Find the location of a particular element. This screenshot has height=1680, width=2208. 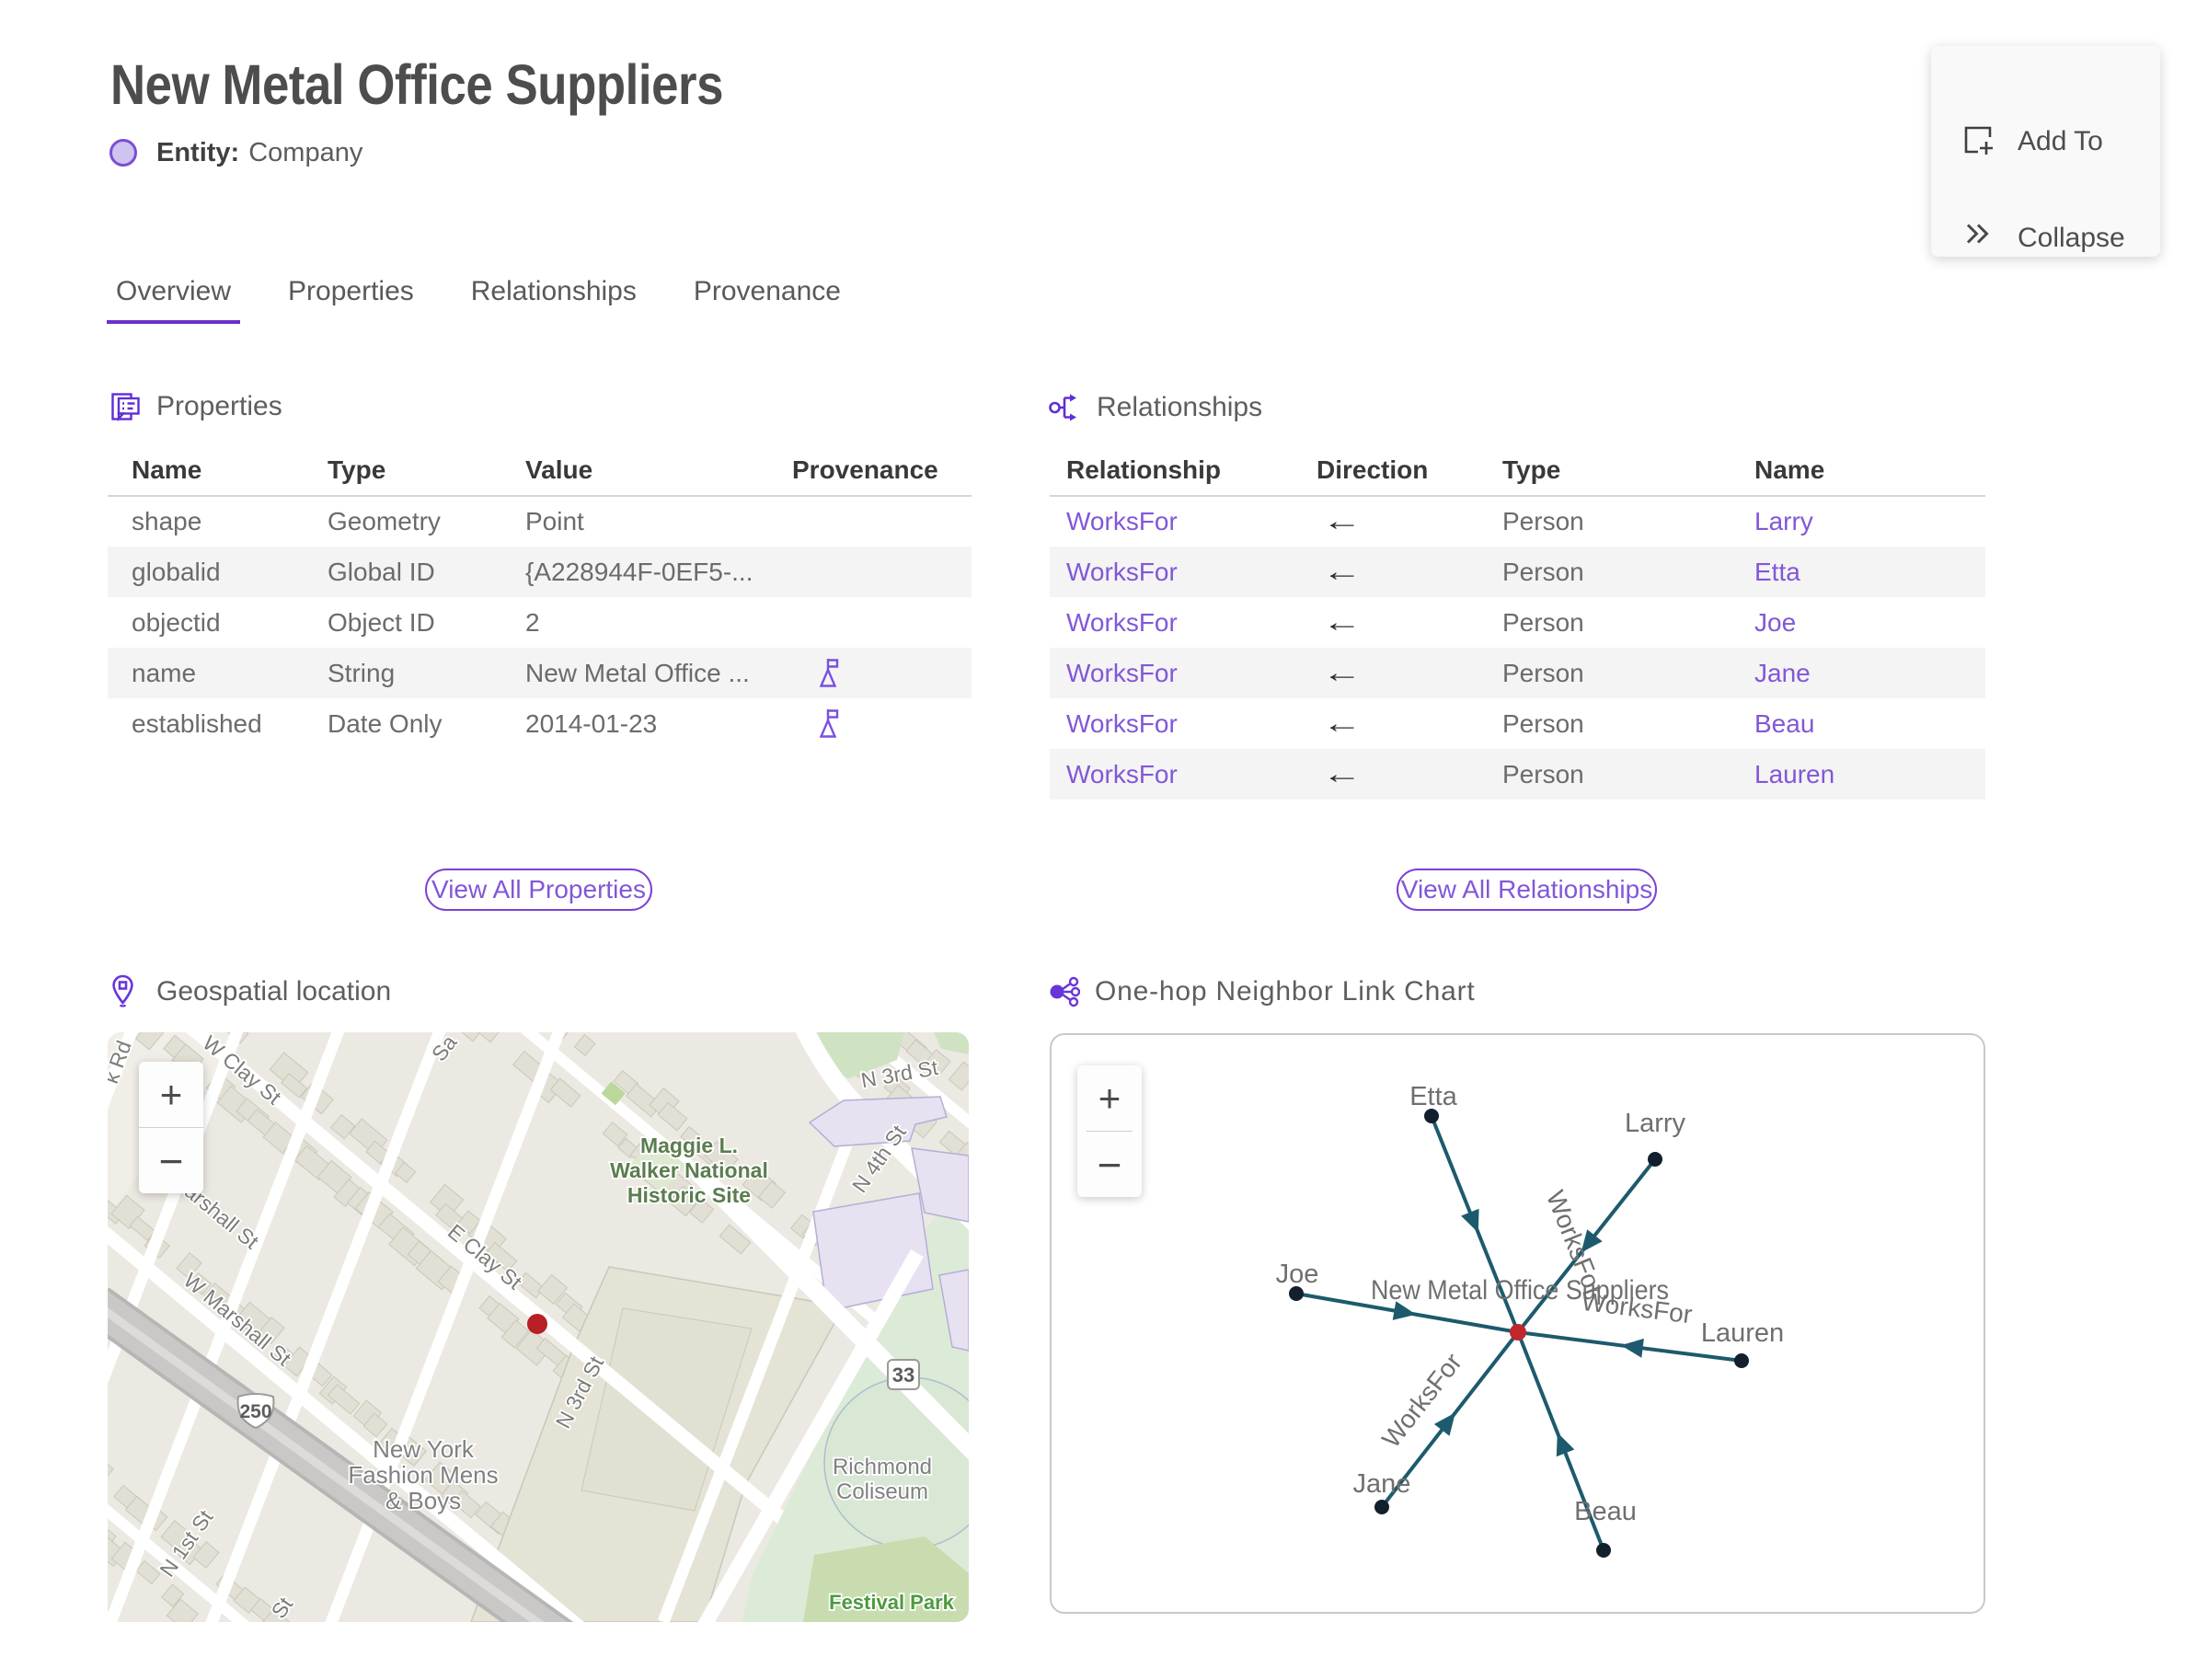

svg-text: Fashion Mens is located at coordinates (423, 1475).